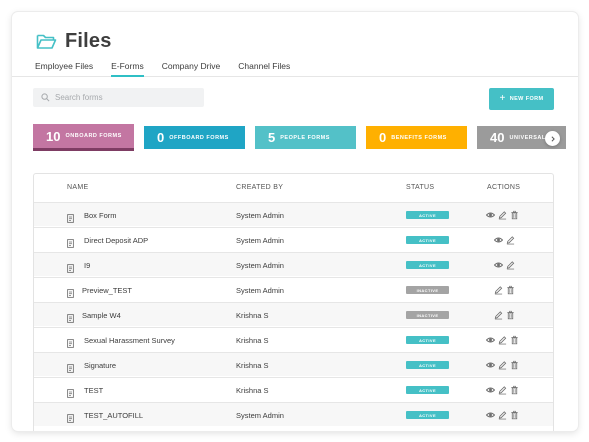 The width and height of the screenshot is (589, 442). What do you see at coordinates (46, 41) in the screenshot?
I see `open-folder-icon` at bounding box center [46, 41].